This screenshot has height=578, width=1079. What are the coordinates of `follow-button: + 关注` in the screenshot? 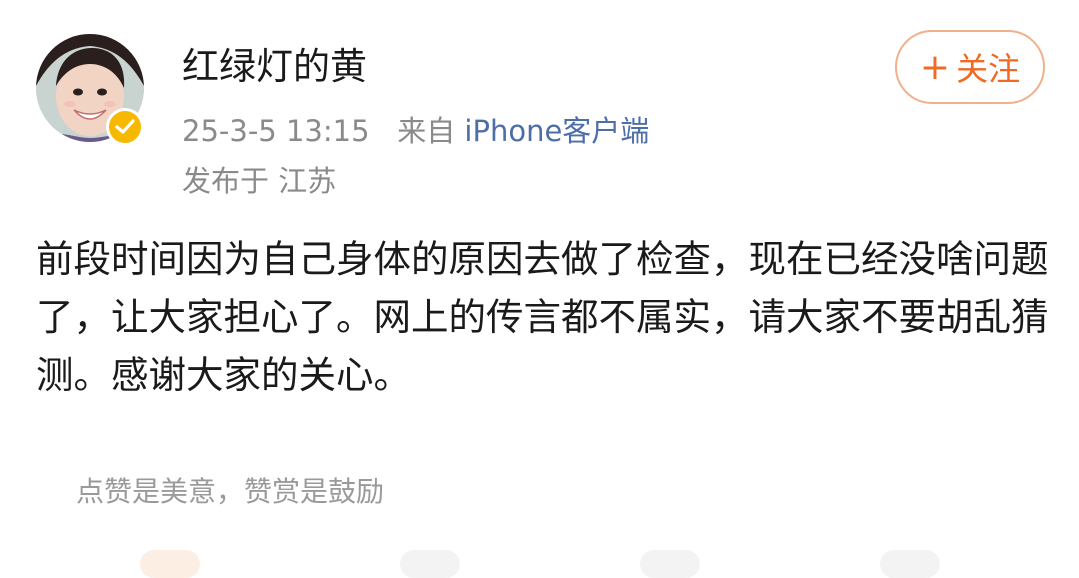 It's located at (970, 67).